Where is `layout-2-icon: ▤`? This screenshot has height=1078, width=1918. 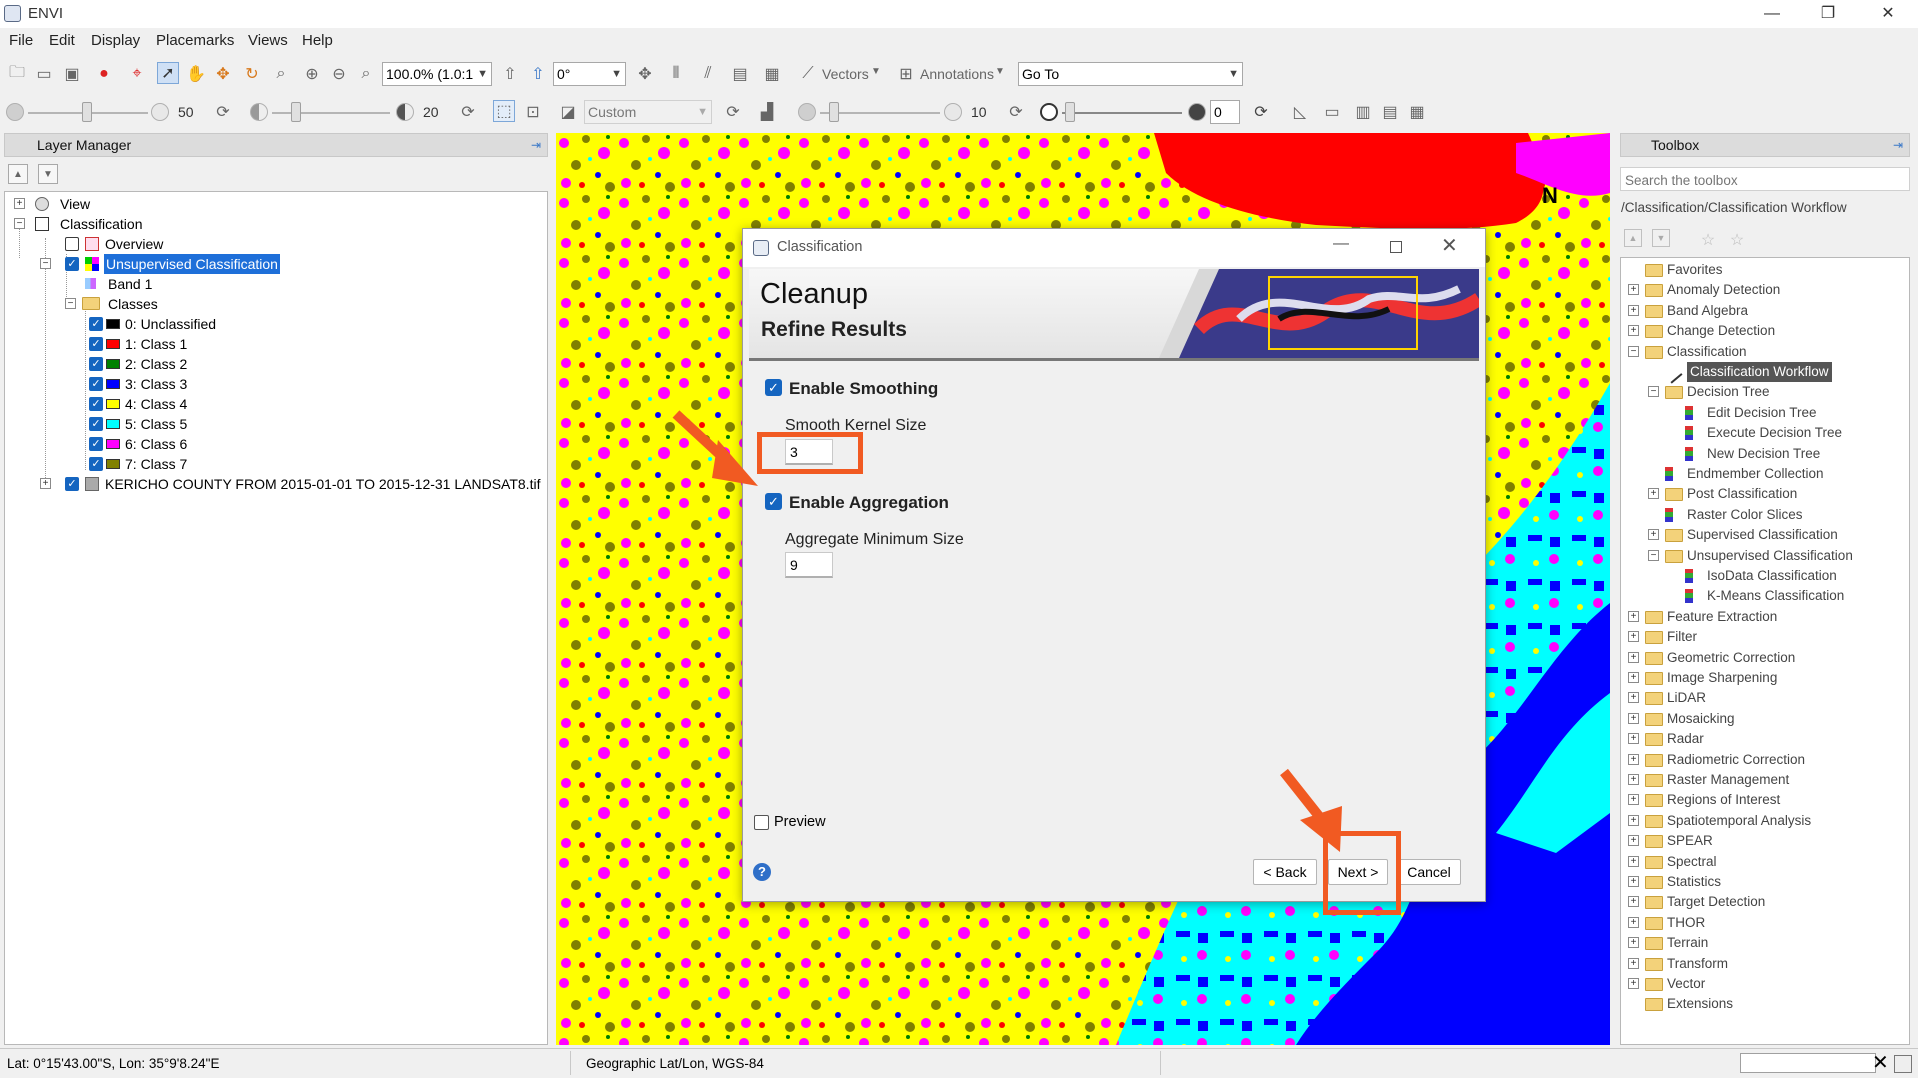 layout-2-icon: ▤ is located at coordinates (1390, 112).